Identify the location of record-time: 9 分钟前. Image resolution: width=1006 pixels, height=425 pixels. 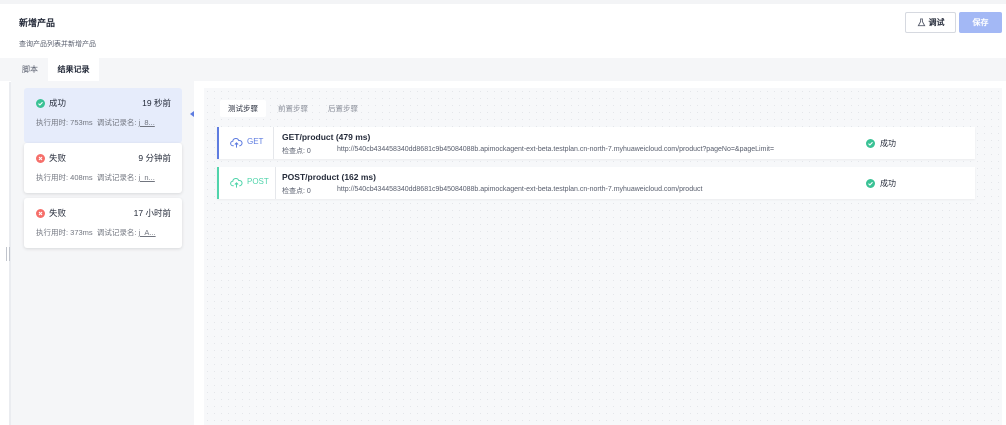
(154, 158).